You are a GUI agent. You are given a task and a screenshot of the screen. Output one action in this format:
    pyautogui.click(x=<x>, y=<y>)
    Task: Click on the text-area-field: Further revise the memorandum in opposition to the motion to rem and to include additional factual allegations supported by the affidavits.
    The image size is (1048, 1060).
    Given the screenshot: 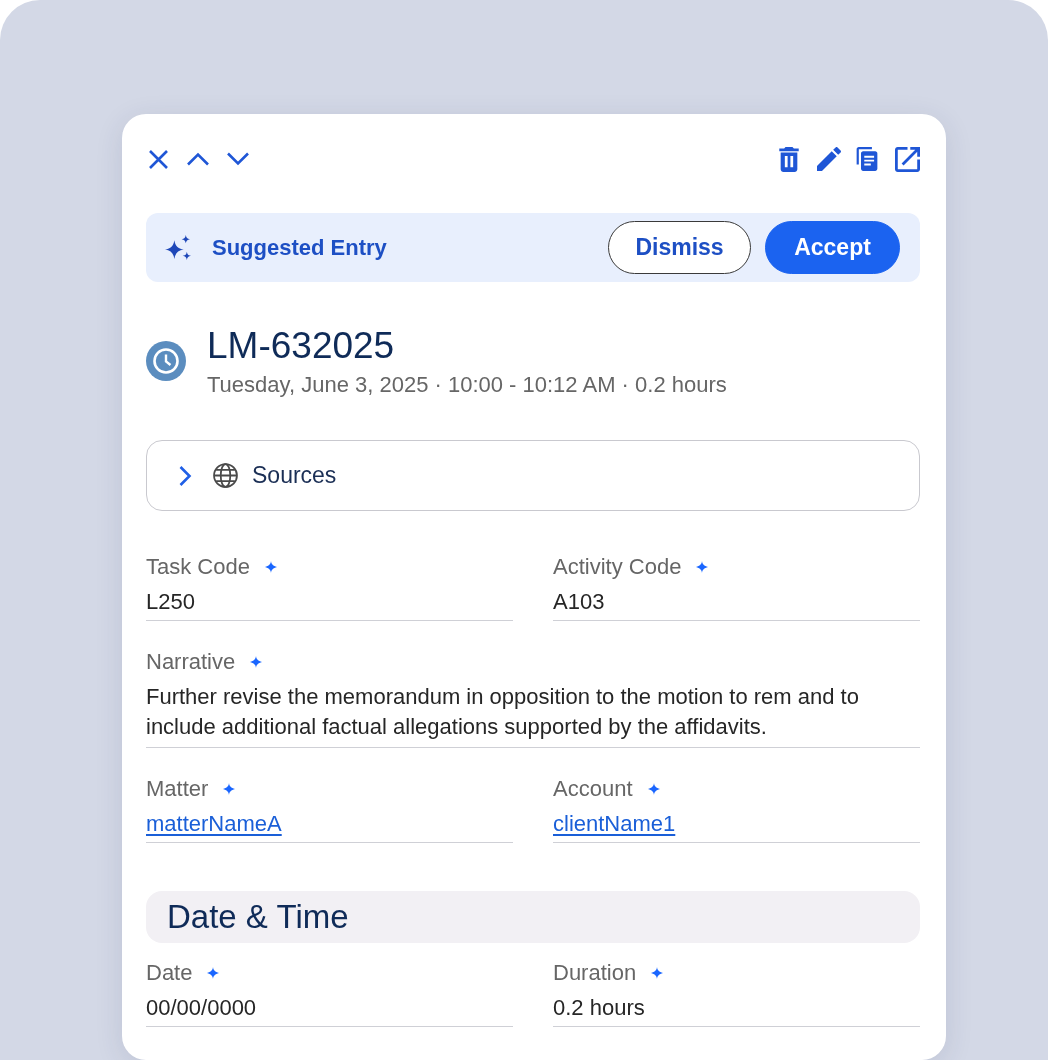 What is the action you would take?
    pyautogui.click(x=533, y=715)
    